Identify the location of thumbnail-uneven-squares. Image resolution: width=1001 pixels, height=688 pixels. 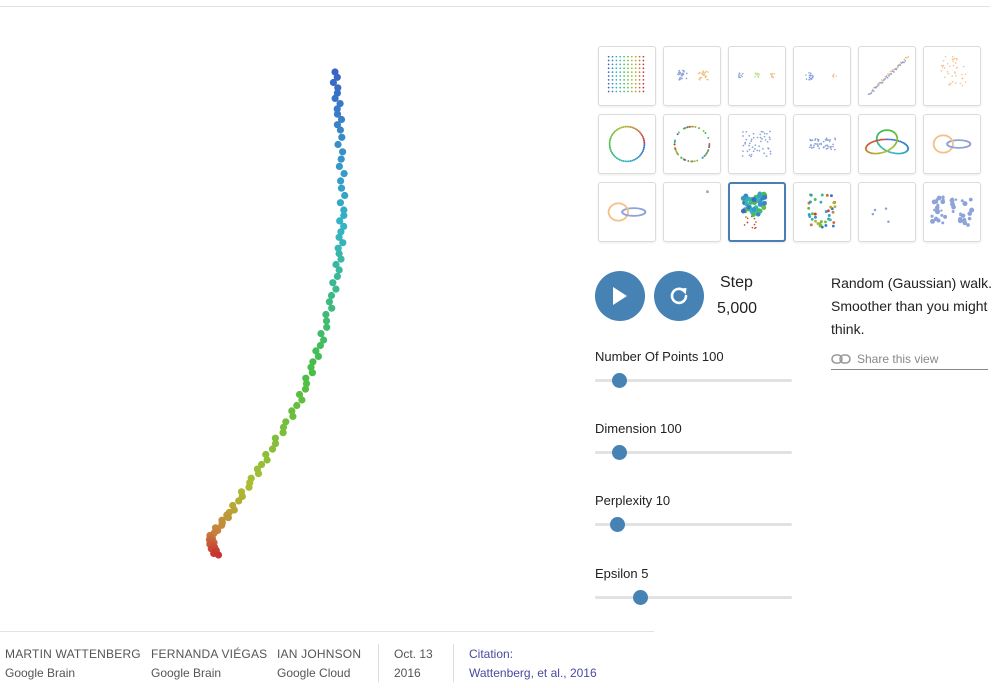
(952, 212).